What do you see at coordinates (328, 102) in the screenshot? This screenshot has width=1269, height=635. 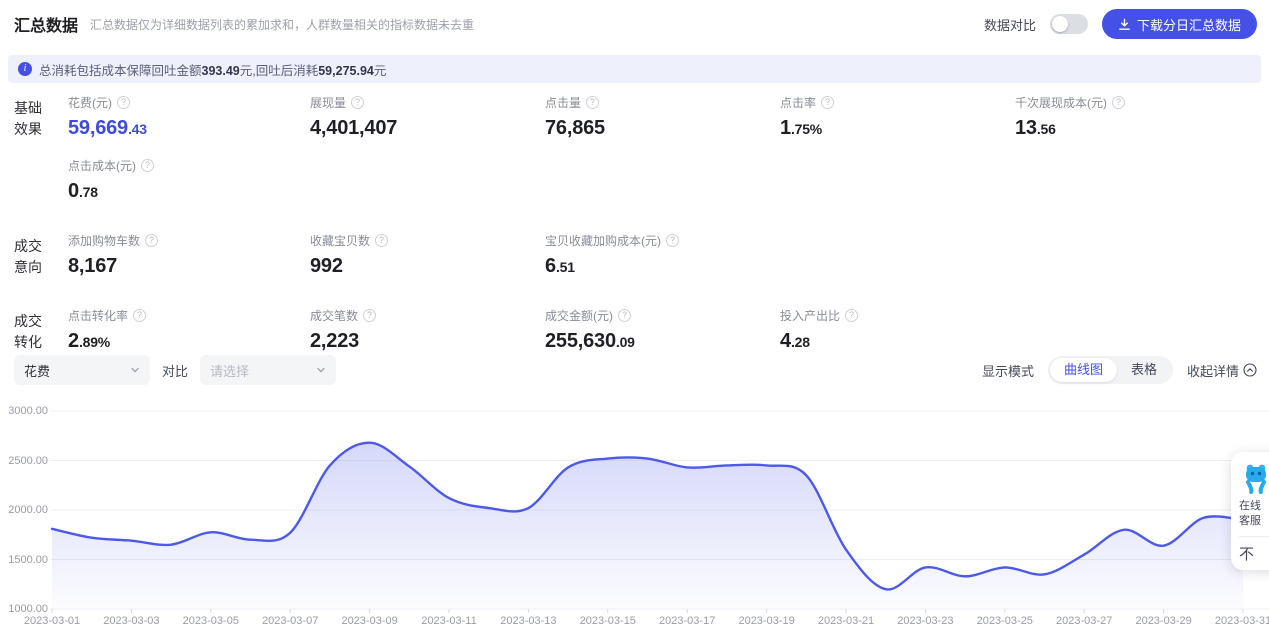 I see `metric-label: 展现量` at bounding box center [328, 102].